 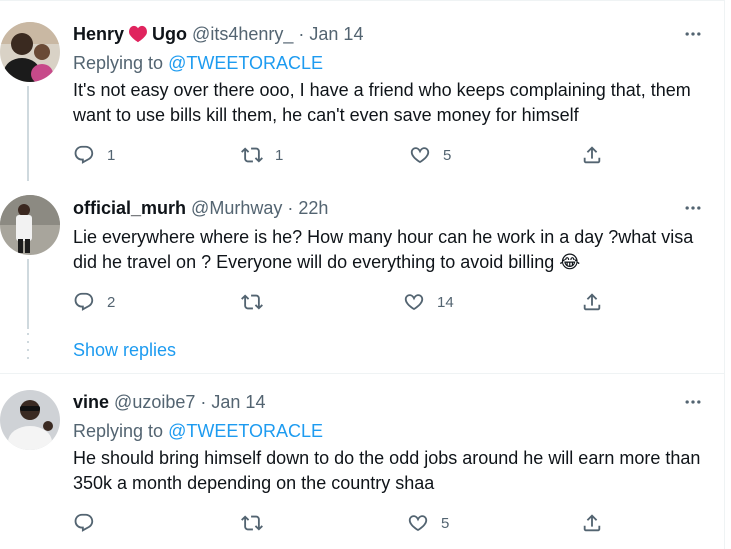 What do you see at coordinates (169, 34) in the screenshot?
I see `display-name-suffix: Ugo` at bounding box center [169, 34].